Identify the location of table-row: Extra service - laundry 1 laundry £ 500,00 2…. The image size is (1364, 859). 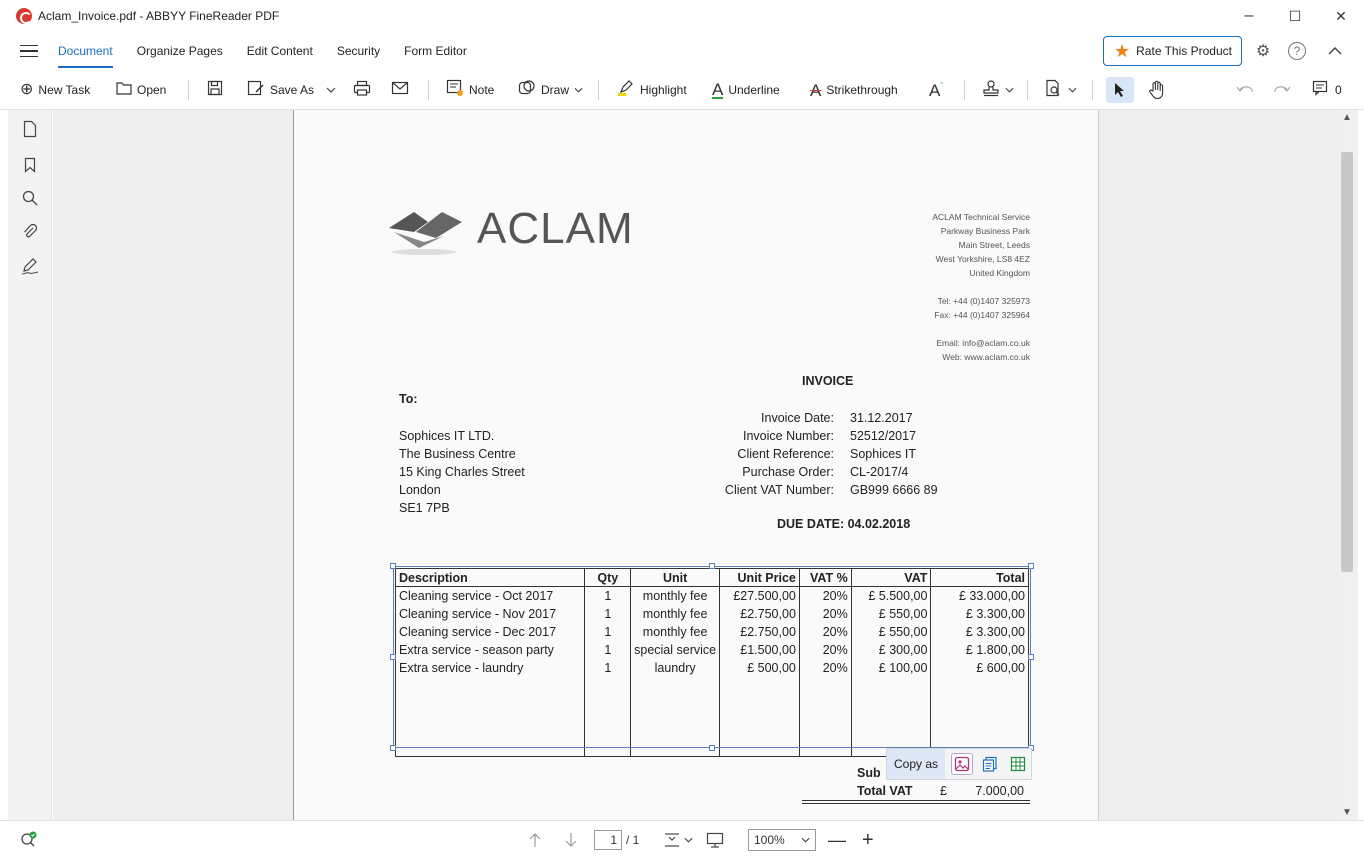
(711, 667).